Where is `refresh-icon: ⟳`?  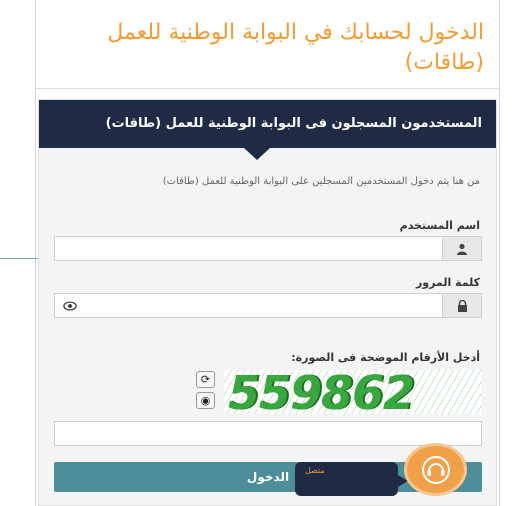
refresh-icon: ⟳ is located at coordinates (205, 379).